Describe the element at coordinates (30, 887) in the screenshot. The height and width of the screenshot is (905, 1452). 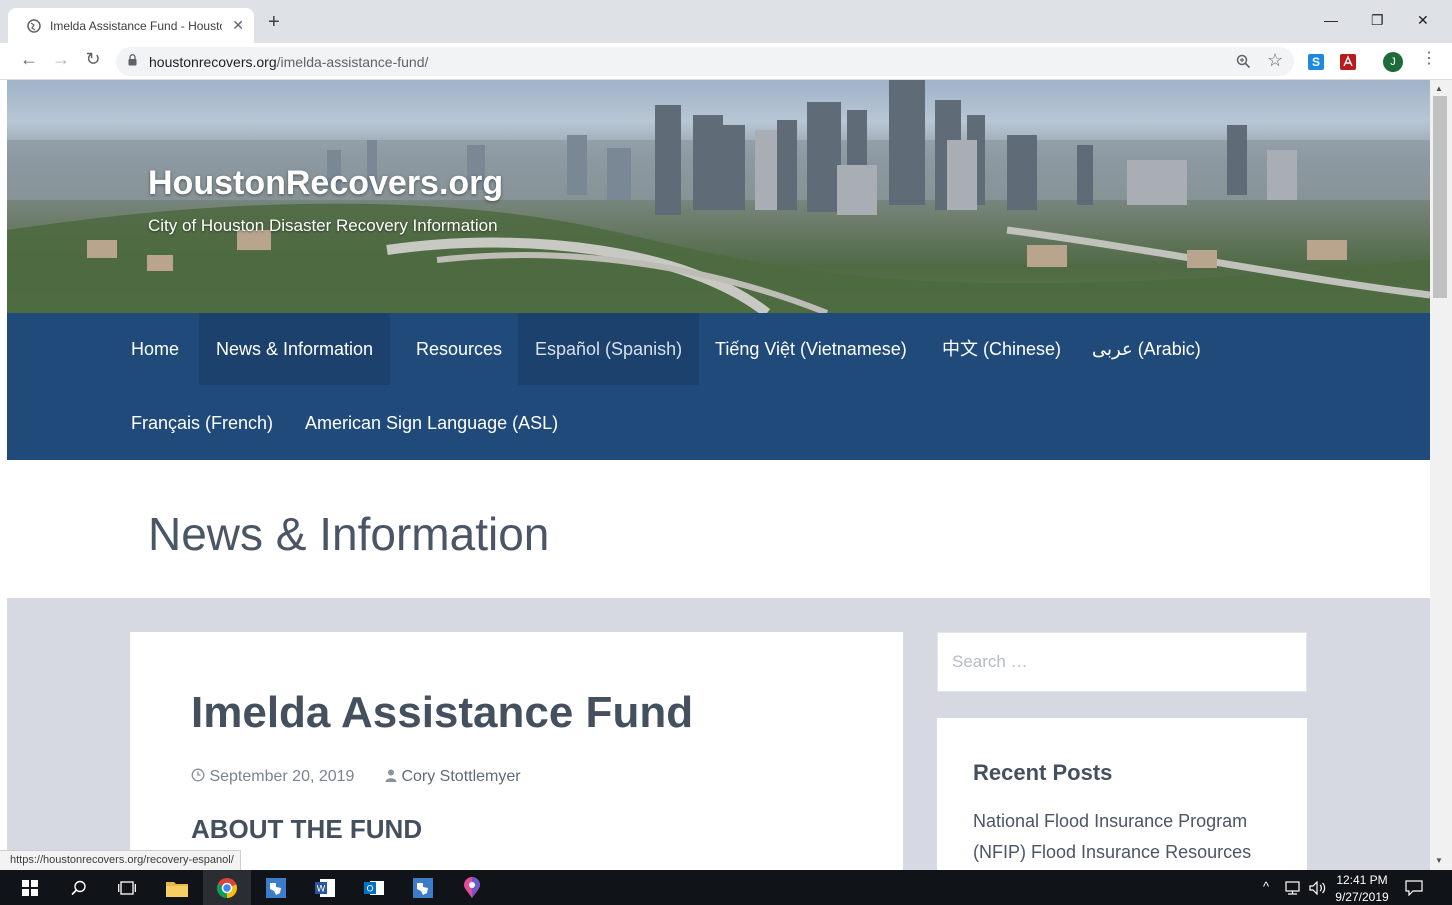
I see `windows-start-icon` at that location.